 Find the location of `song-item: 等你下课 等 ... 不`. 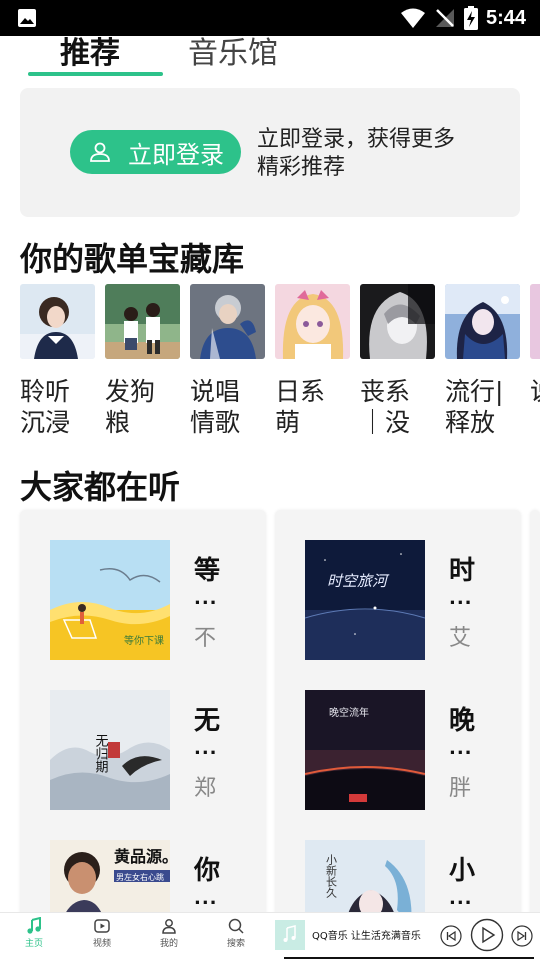

song-item: 等你下课 等 ... 不 is located at coordinates (155, 600).